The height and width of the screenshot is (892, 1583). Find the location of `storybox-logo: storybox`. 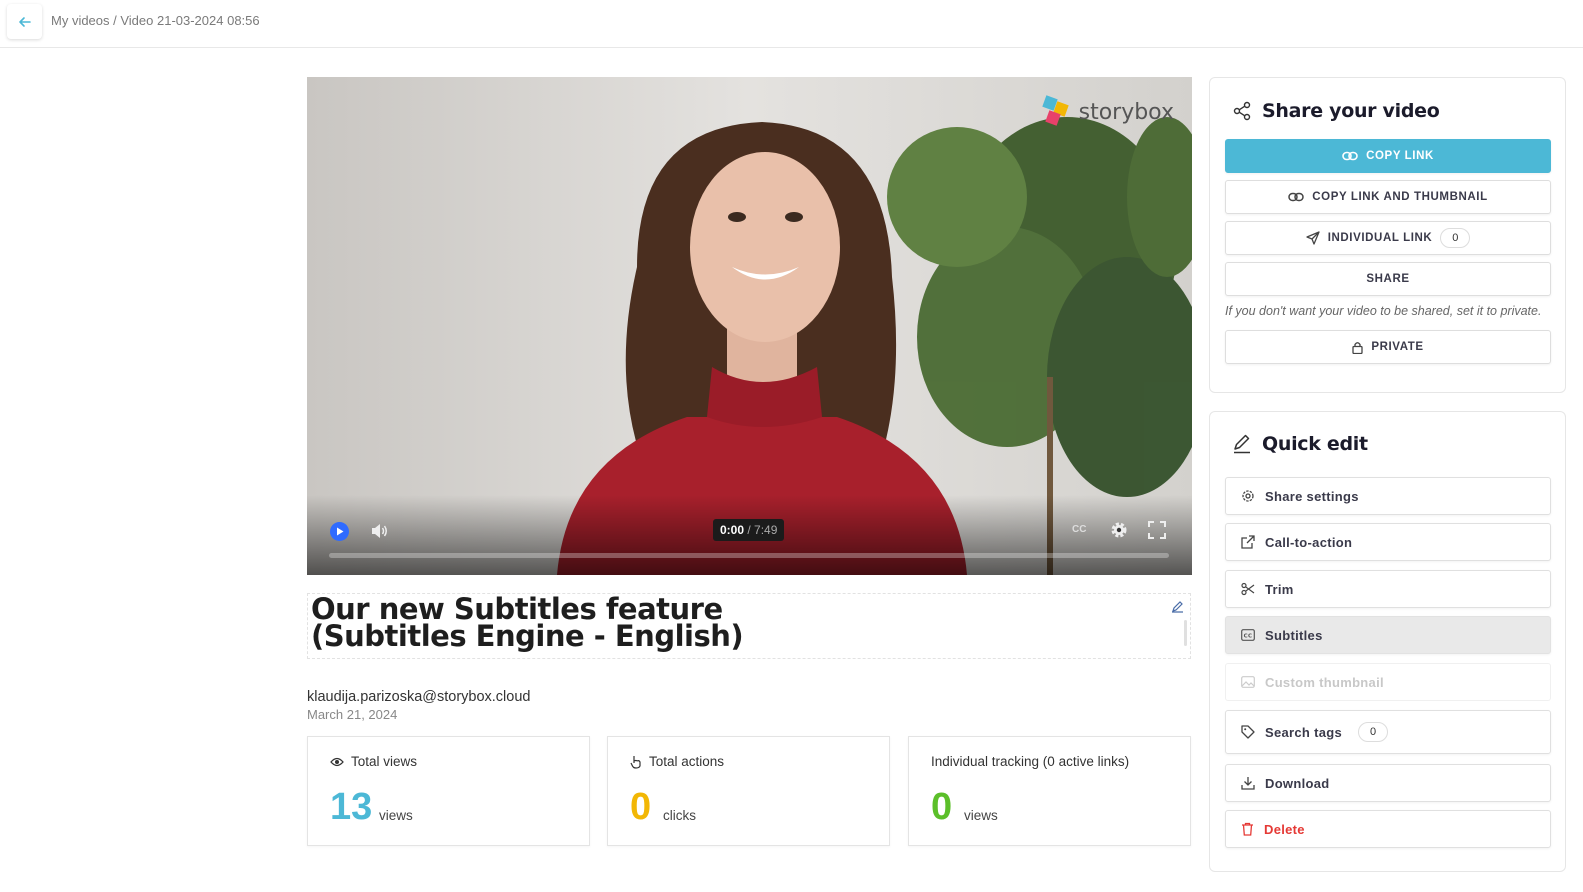

storybox-logo: storybox is located at coordinates (1107, 112).